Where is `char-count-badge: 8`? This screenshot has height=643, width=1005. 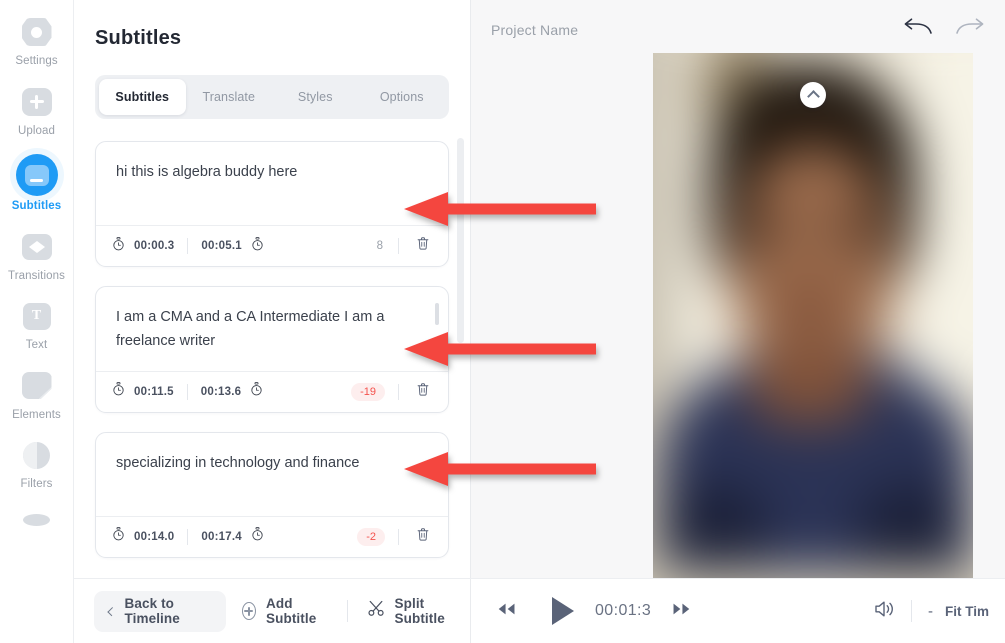 char-count-badge: 8 is located at coordinates (379, 246).